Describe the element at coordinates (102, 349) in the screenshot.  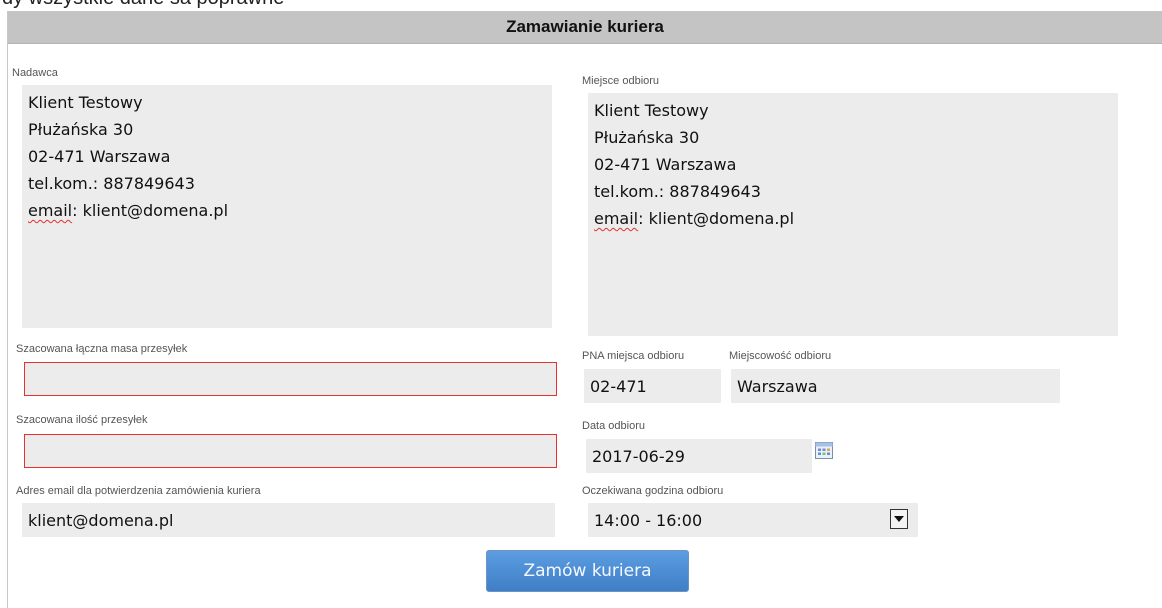
I see `total-mass-label: Szacowana łączna masa przesyłek` at that location.